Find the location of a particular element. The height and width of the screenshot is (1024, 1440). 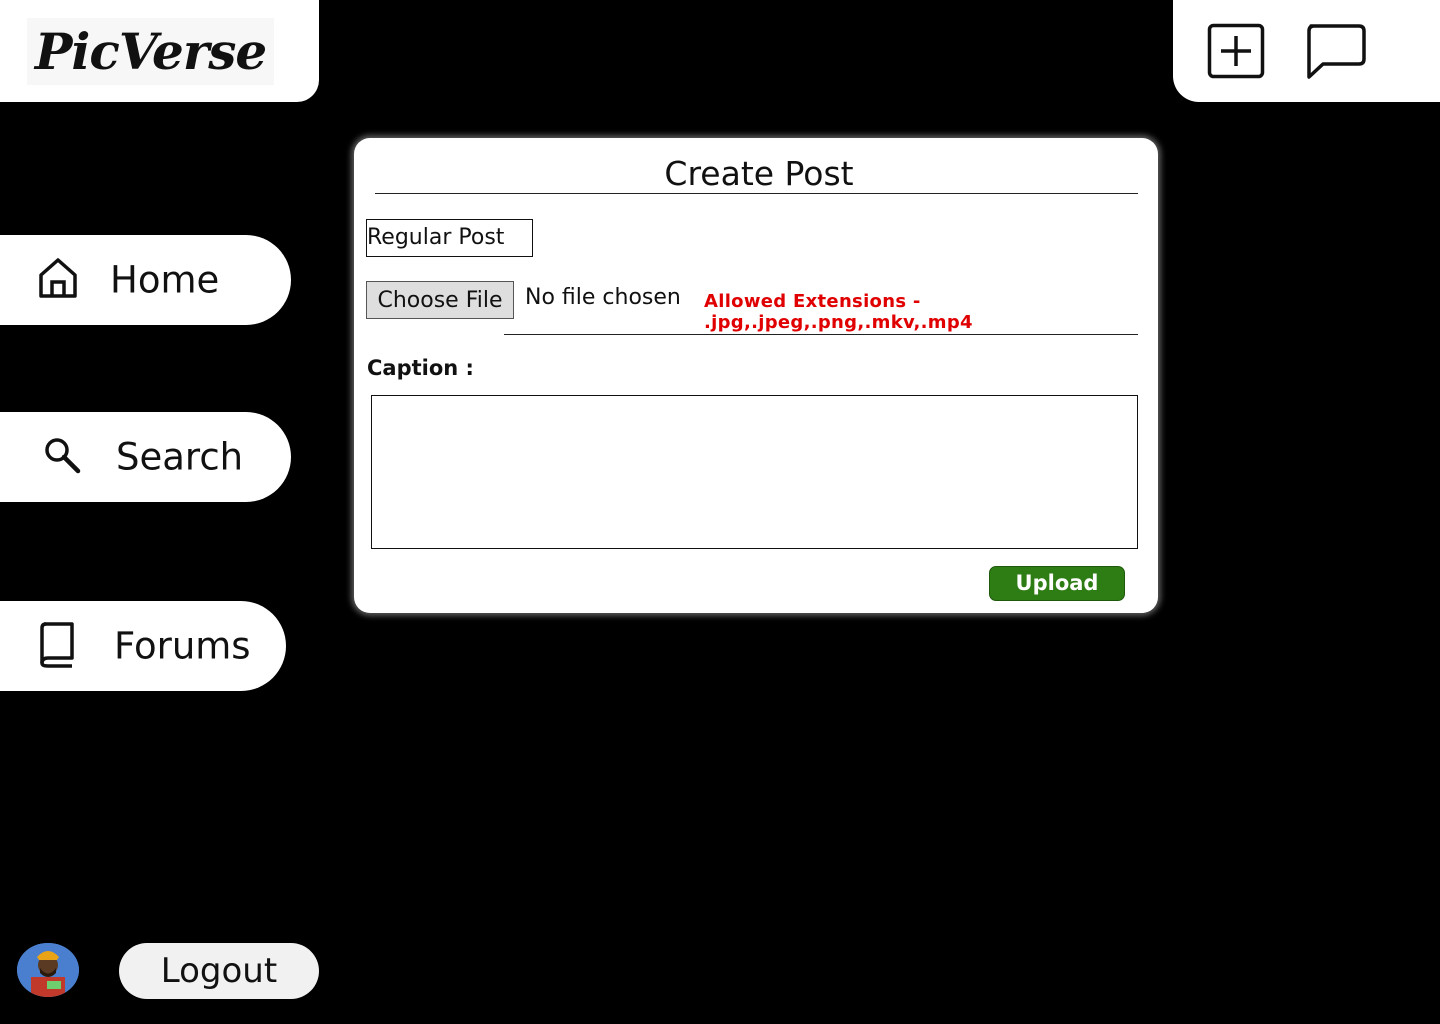

file-status-text: No file chosen is located at coordinates (603, 297).